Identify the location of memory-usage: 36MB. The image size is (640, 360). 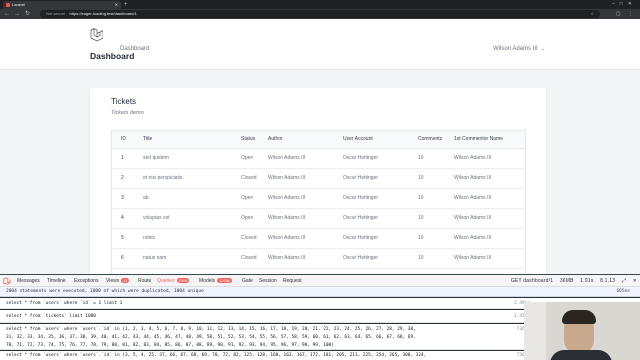
(566, 281).